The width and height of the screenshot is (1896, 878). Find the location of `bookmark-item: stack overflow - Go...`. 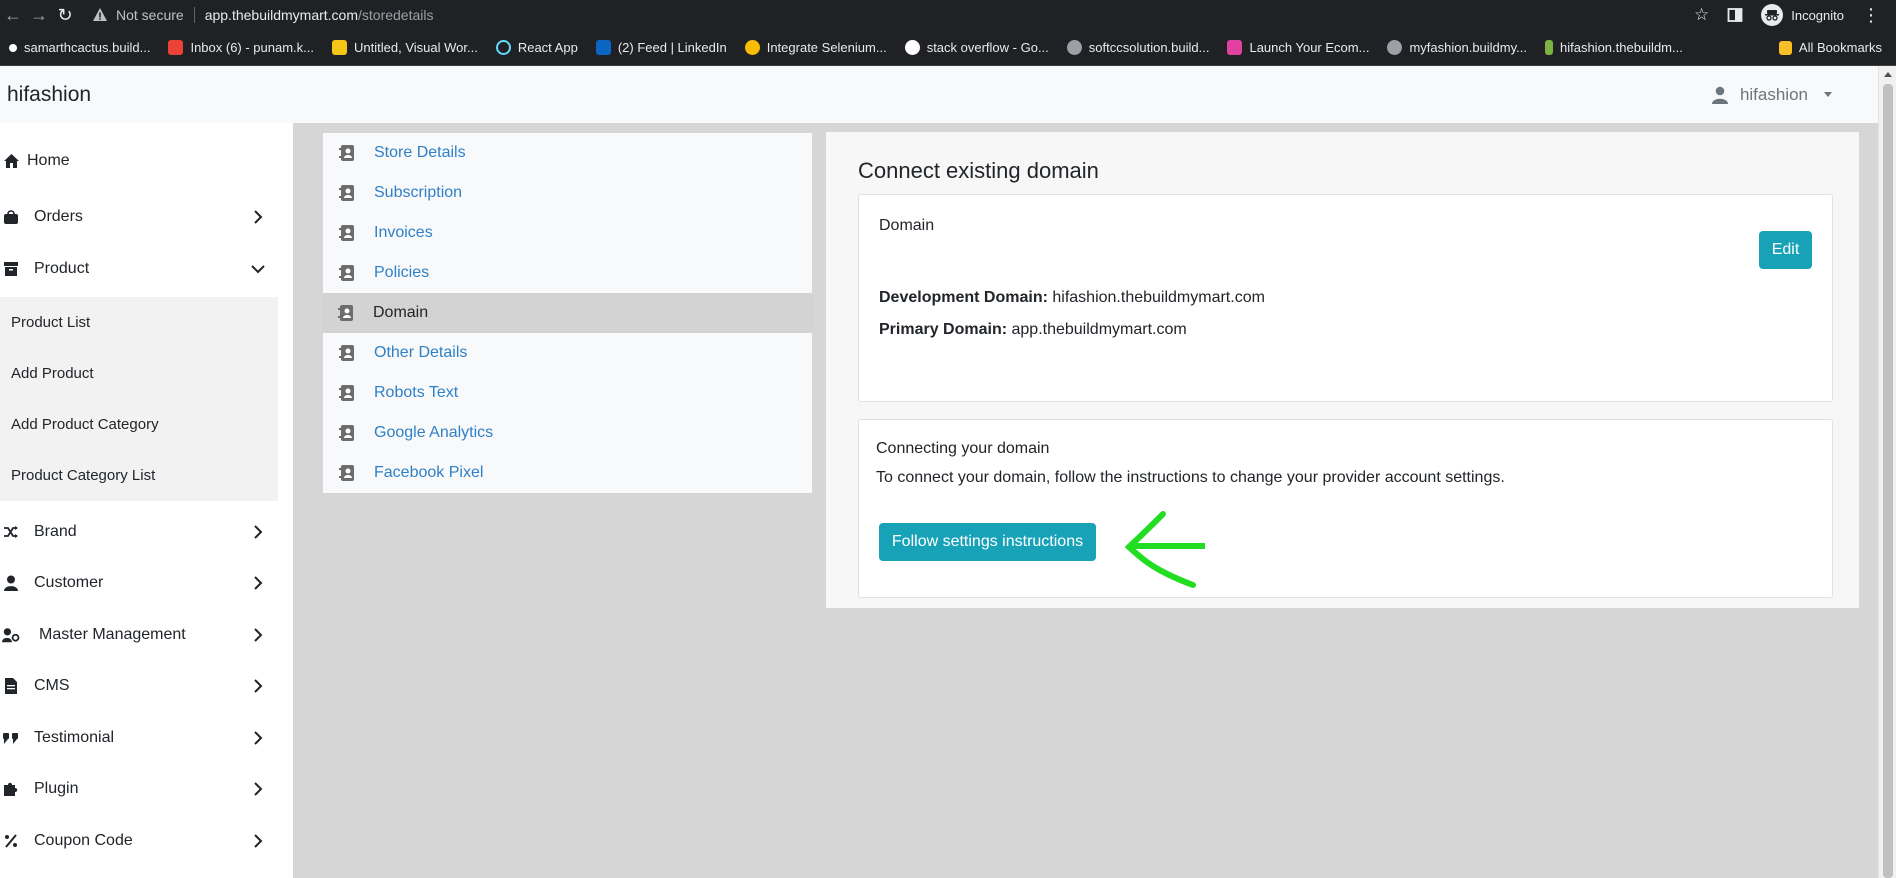

bookmark-item: stack overflow - Go... is located at coordinates (977, 48).